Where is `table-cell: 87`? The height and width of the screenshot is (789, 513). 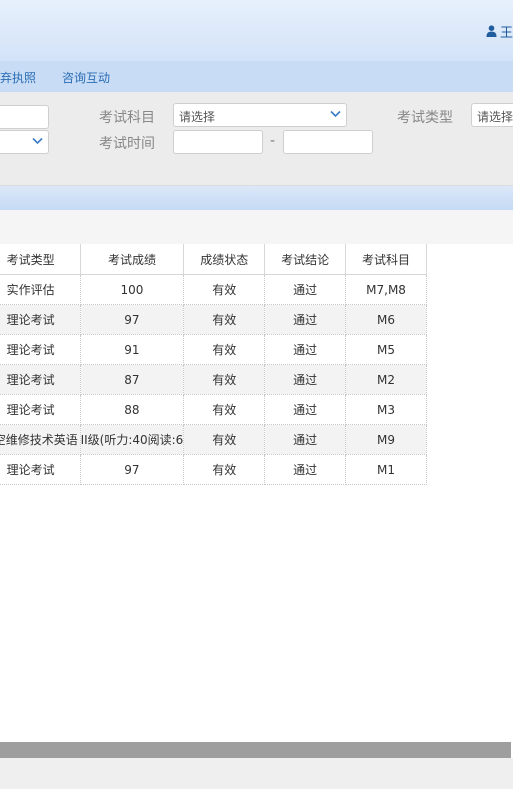
table-cell: 87 is located at coordinates (132, 379).